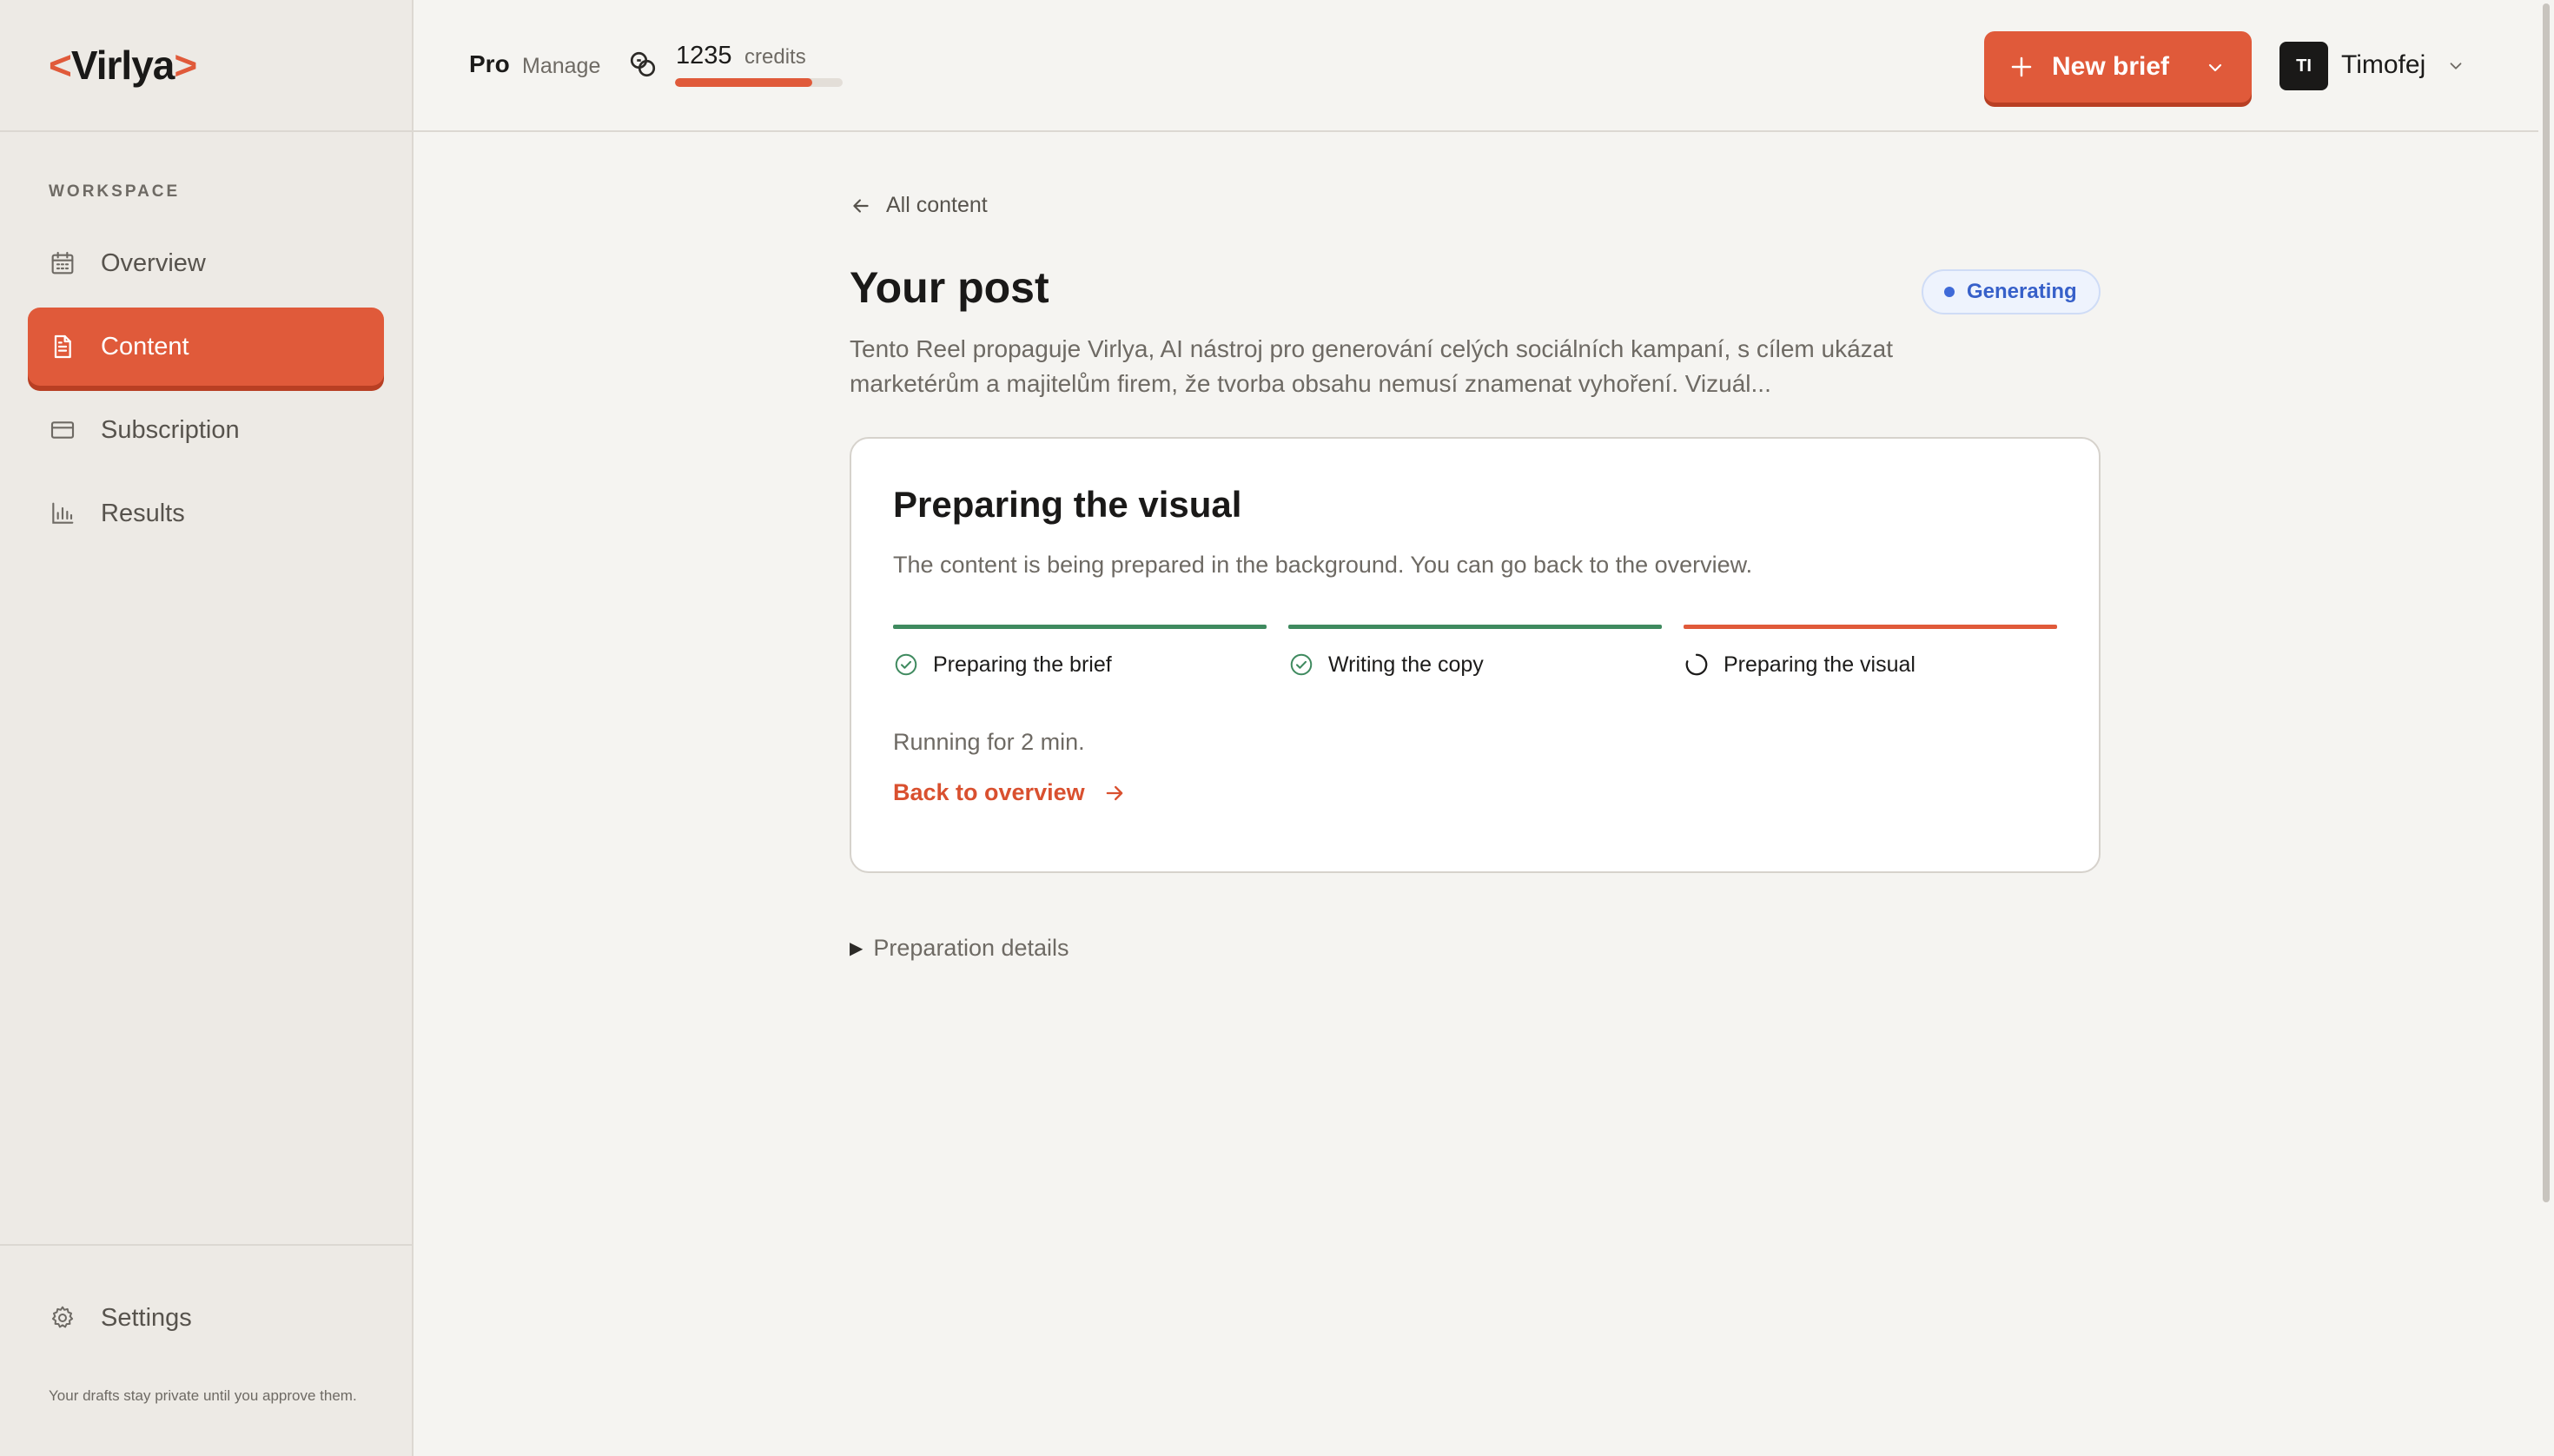  I want to click on scrollbar, so click(2546, 728).